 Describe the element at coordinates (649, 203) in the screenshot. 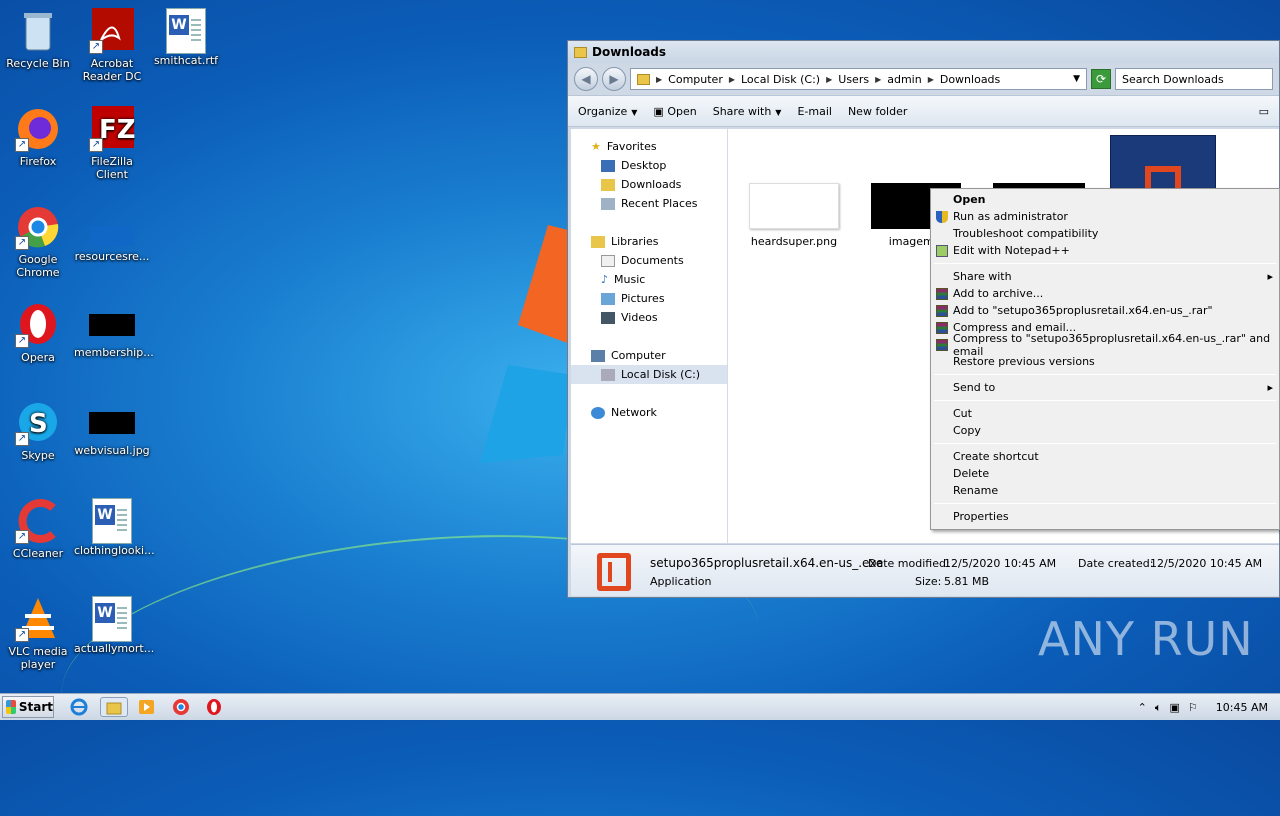

I see `nav-recent-places: Recent Places` at that location.